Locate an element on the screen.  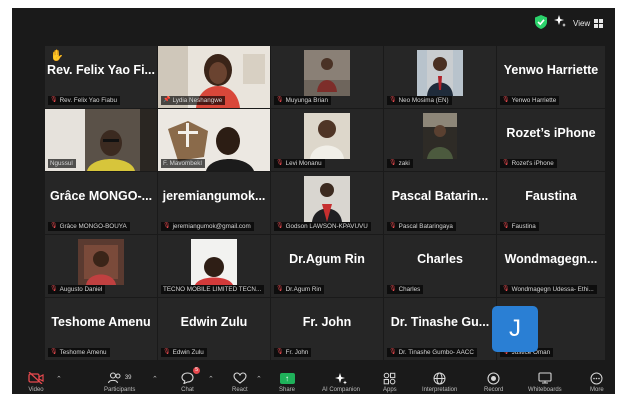
participant-tile: Yenwo Harriette 🎙 Yenwo Harriette is located at coordinates (551, 77).